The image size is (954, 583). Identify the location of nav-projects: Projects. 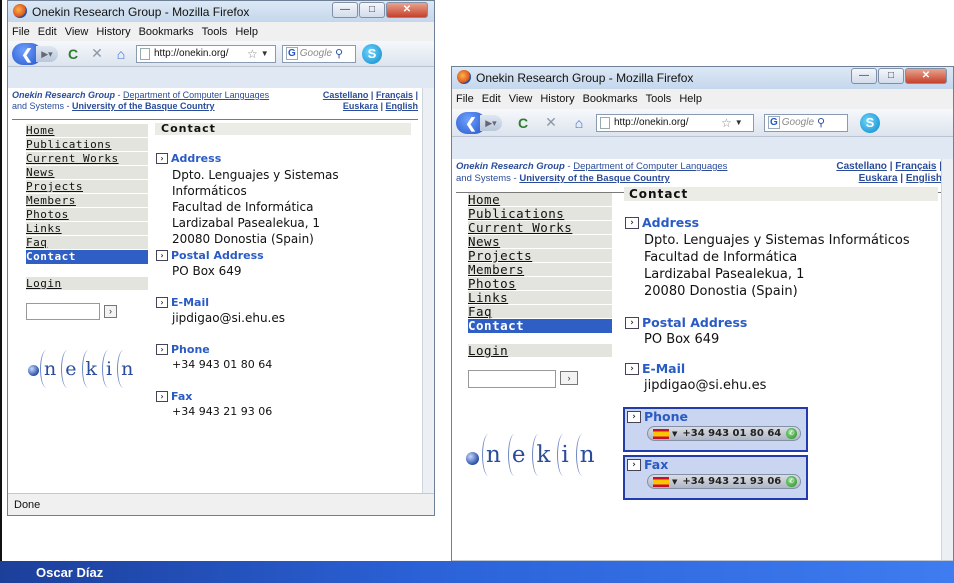
(540, 255).